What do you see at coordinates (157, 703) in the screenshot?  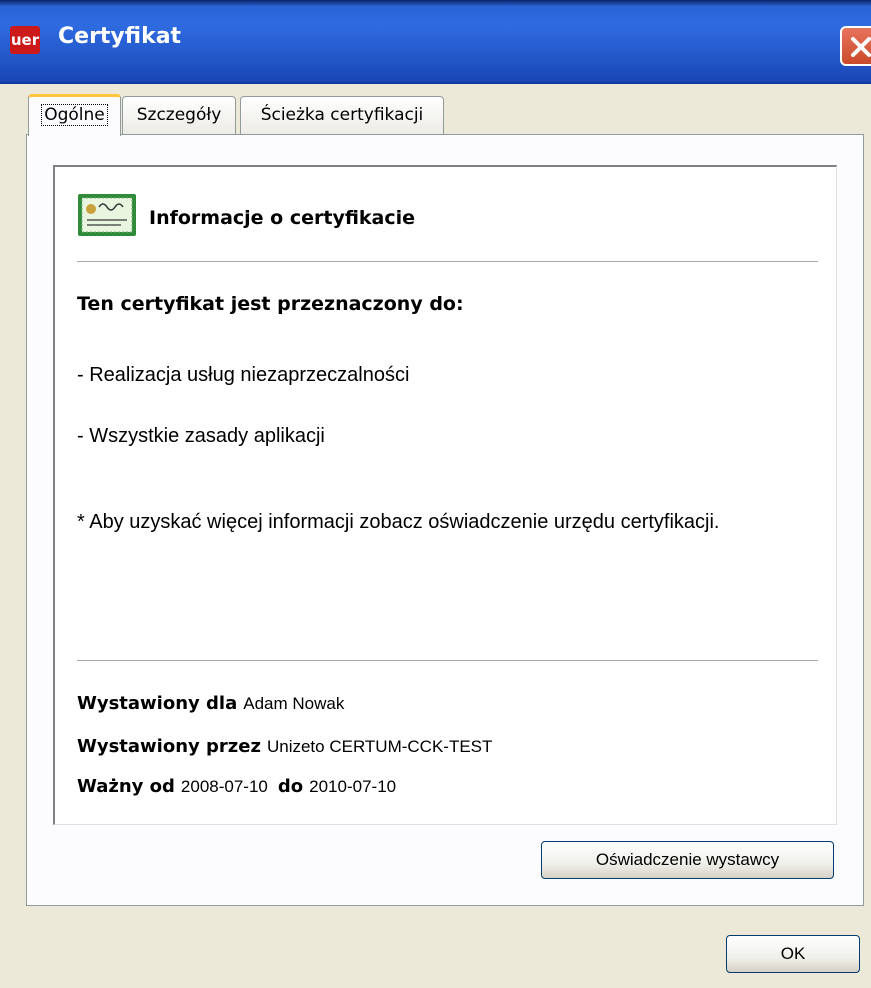 I see `issued-to-label: Wystawiony dla` at bounding box center [157, 703].